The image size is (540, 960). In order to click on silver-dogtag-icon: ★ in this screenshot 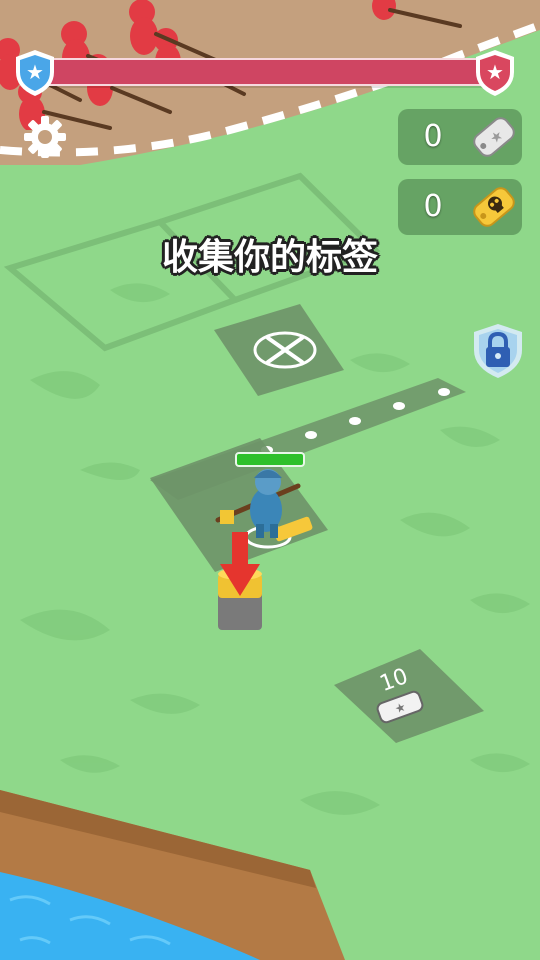, I will do `click(494, 137)`.